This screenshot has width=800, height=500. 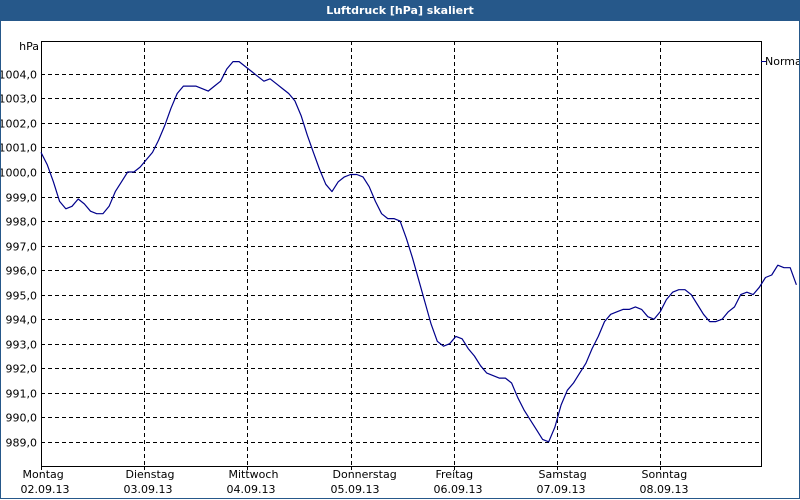 I want to click on x-tick-day-label: Freitag, so click(x=455, y=474).